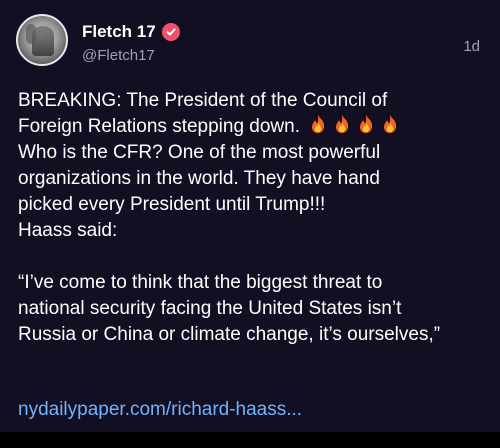 The image size is (500, 448). What do you see at coordinates (68, 230) in the screenshot?
I see `post-text-line: Haass said:` at bounding box center [68, 230].